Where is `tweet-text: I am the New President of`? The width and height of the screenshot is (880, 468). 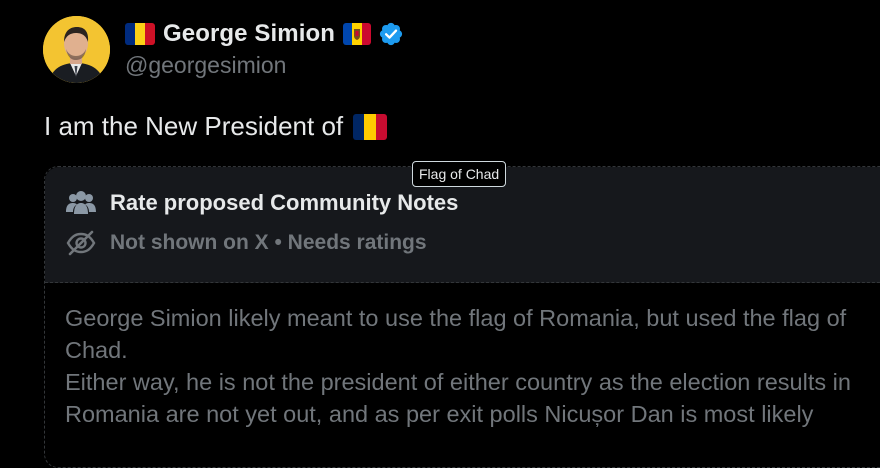 tweet-text: I am the New President of is located at coordinates (216, 126).